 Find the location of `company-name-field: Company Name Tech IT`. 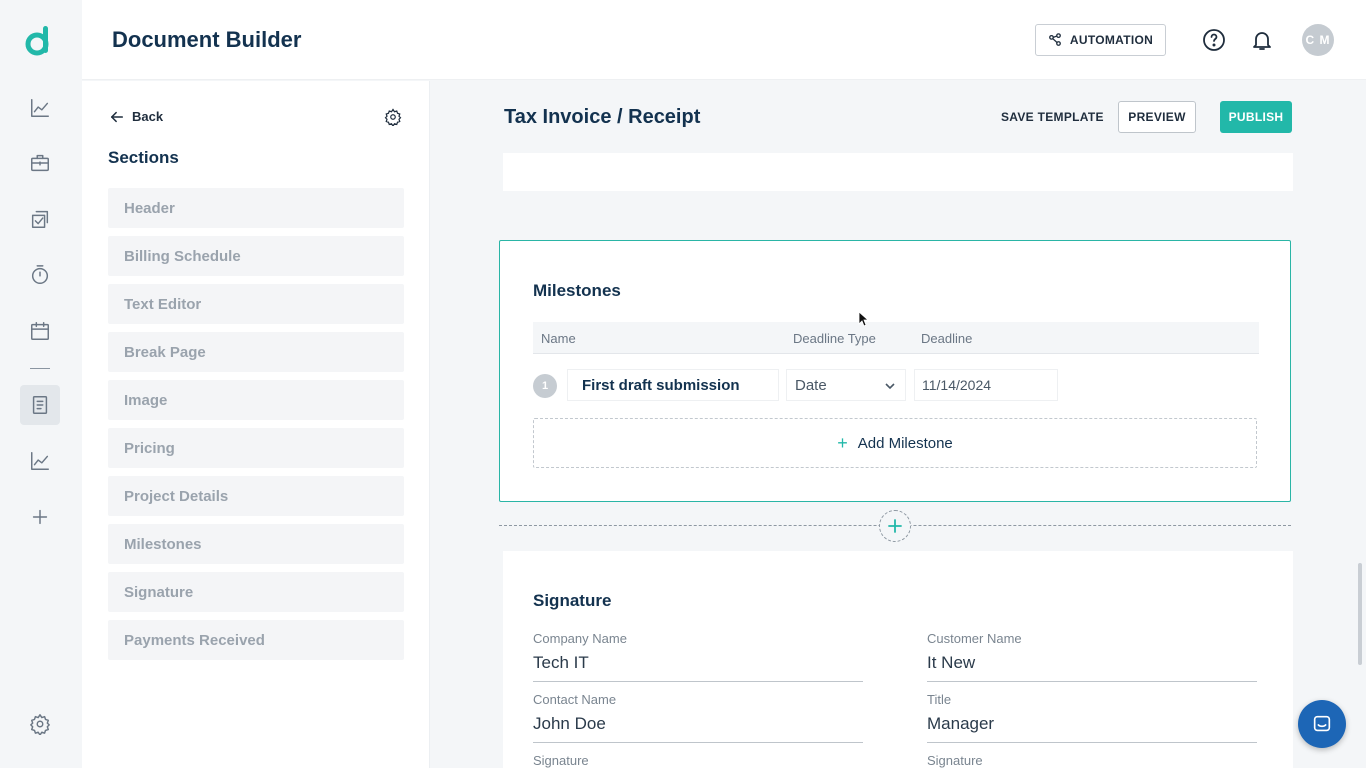

company-name-field: Company Name Tech IT is located at coordinates (698, 656).